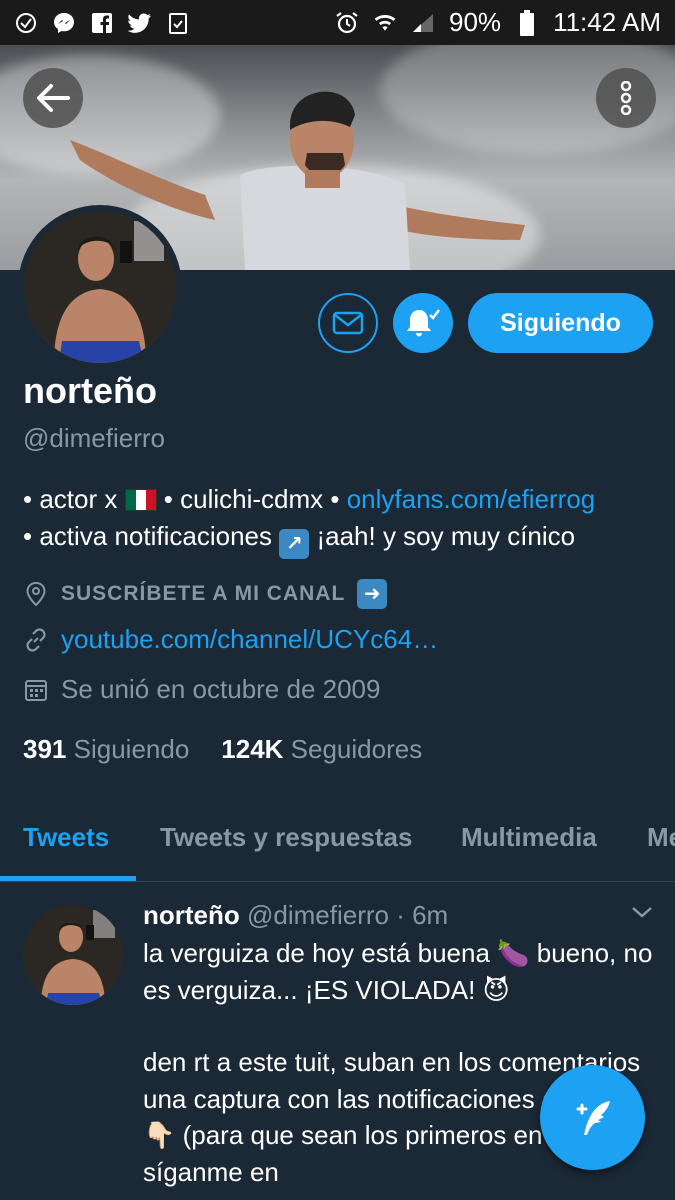 The width and height of the screenshot is (675, 1200). I want to click on location-pin-icon, so click(36, 594).